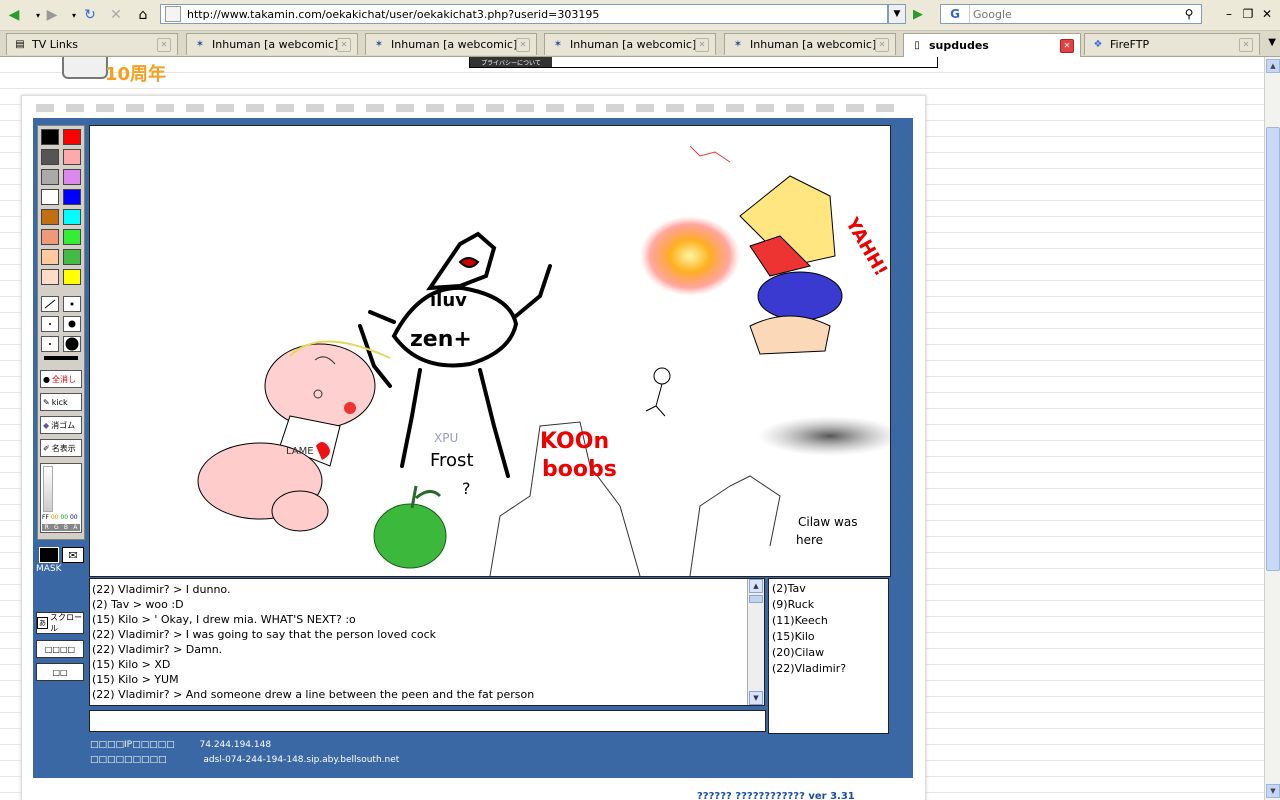  I want to click on scroll-down-icon: ▼, so click(756, 698).